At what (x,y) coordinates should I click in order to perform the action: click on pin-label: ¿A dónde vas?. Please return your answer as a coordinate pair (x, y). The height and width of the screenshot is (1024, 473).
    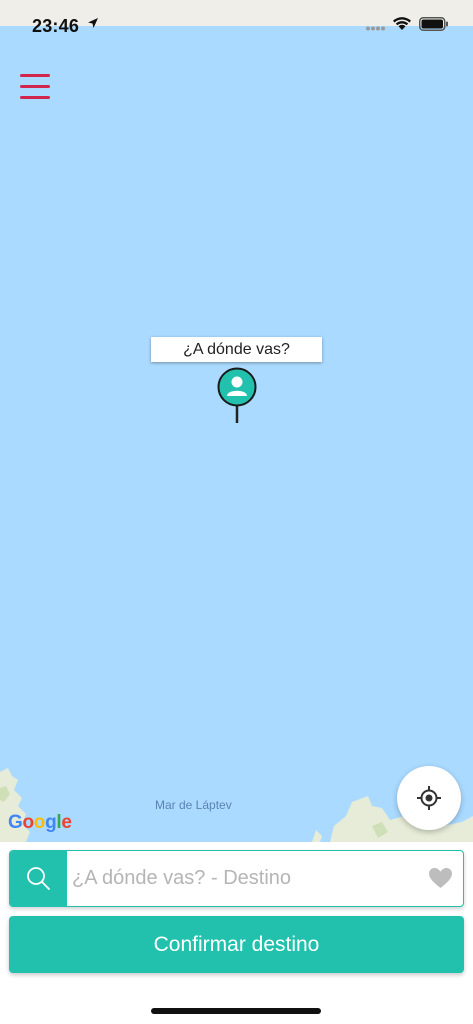
    Looking at the image, I should click on (236, 349).